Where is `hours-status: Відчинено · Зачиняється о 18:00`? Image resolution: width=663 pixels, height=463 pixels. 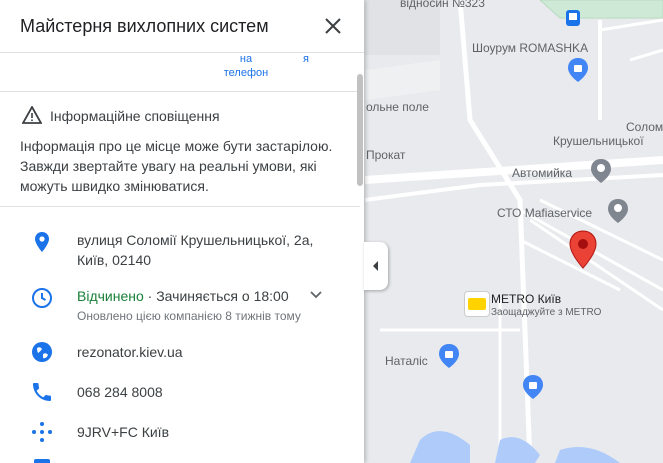 hours-status: Відчинено · Зачиняється о 18:00 is located at coordinates (183, 296).